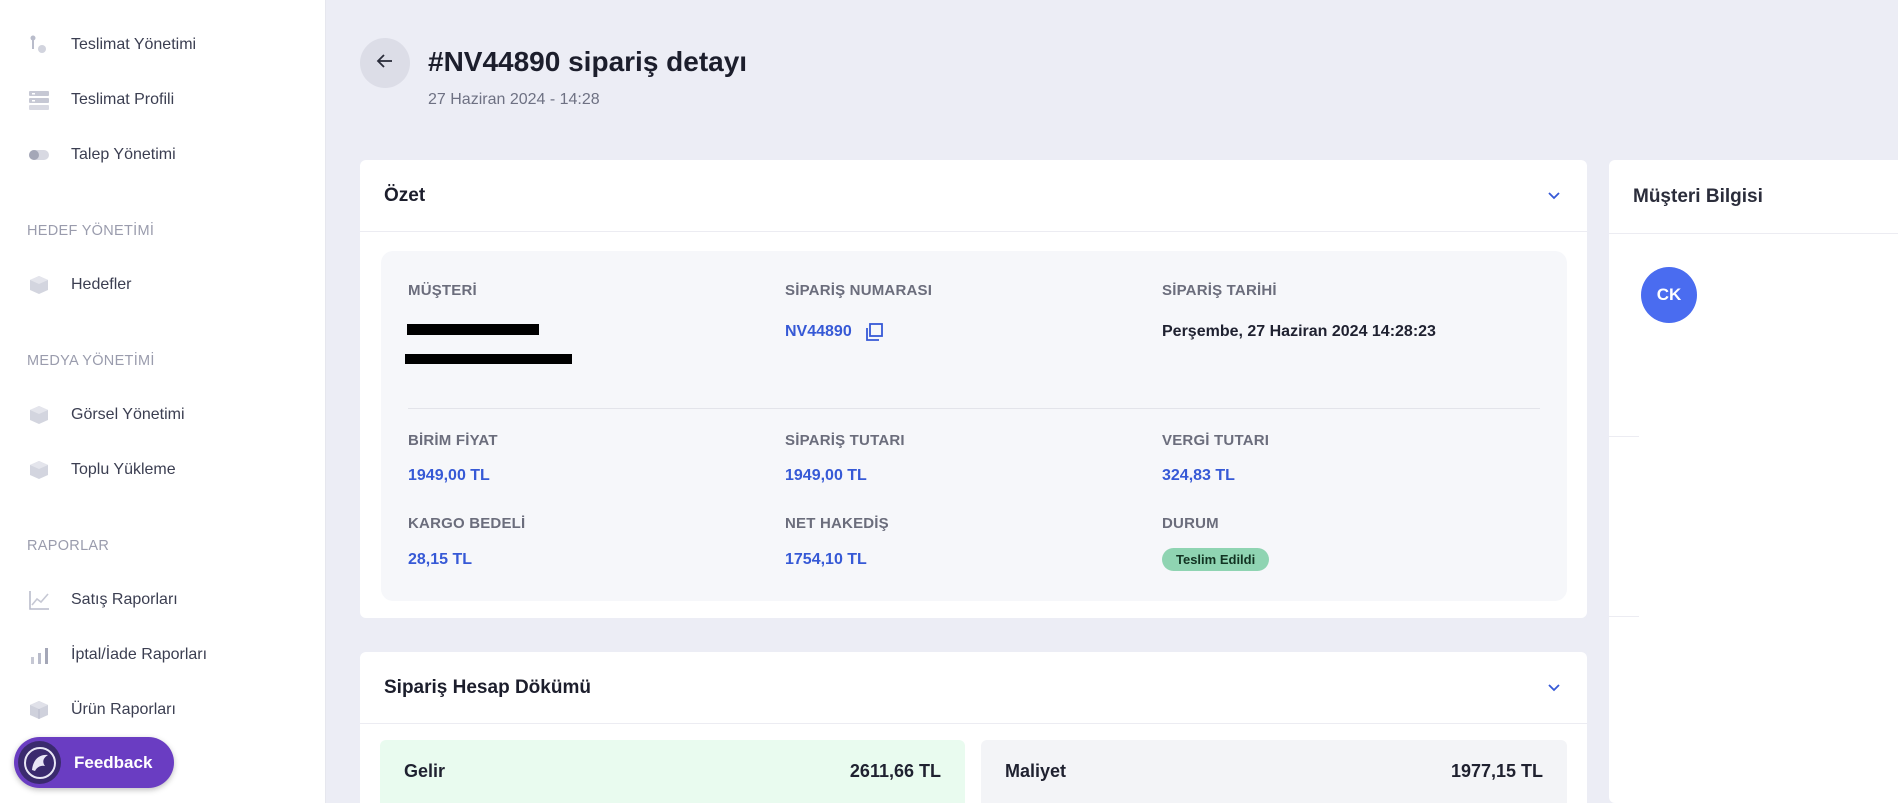  What do you see at coordinates (440, 559) in the screenshot?
I see `shipping-cost: 28,15 TL` at bounding box center [440, 559].